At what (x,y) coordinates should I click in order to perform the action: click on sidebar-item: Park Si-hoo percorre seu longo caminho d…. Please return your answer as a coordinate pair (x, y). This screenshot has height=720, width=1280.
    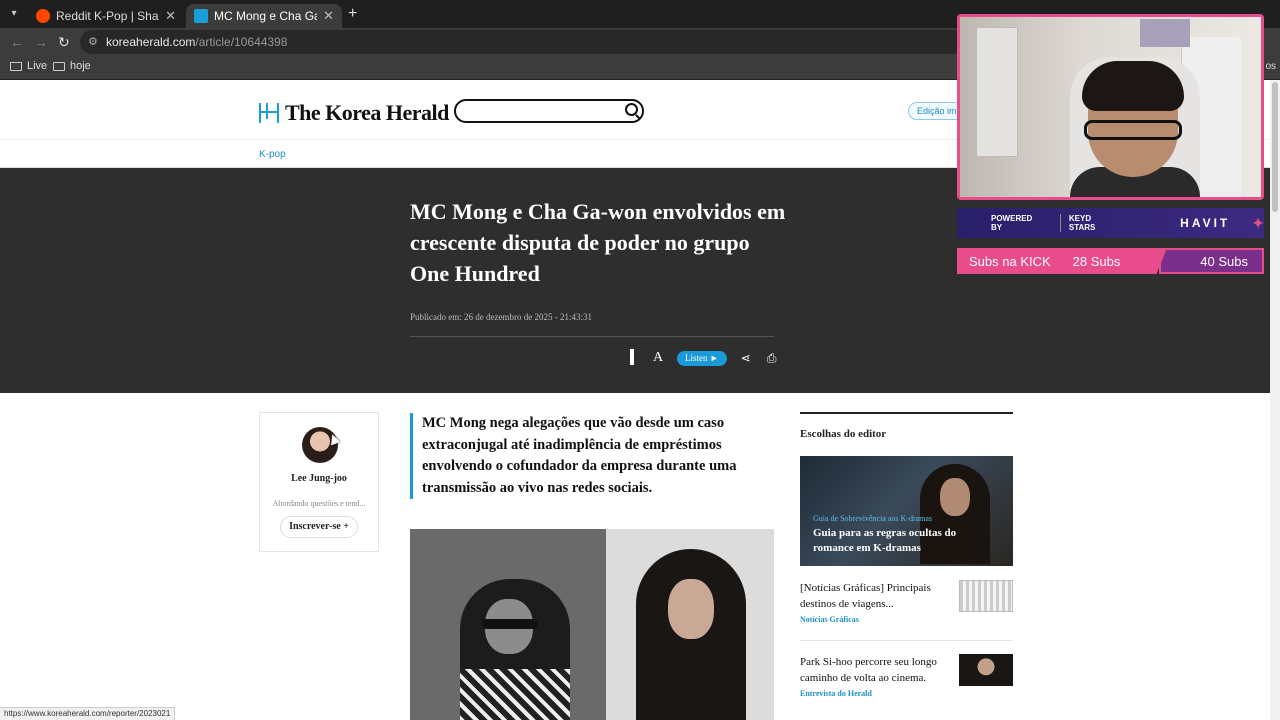
    Looking at the image, I should click on (906, 683).